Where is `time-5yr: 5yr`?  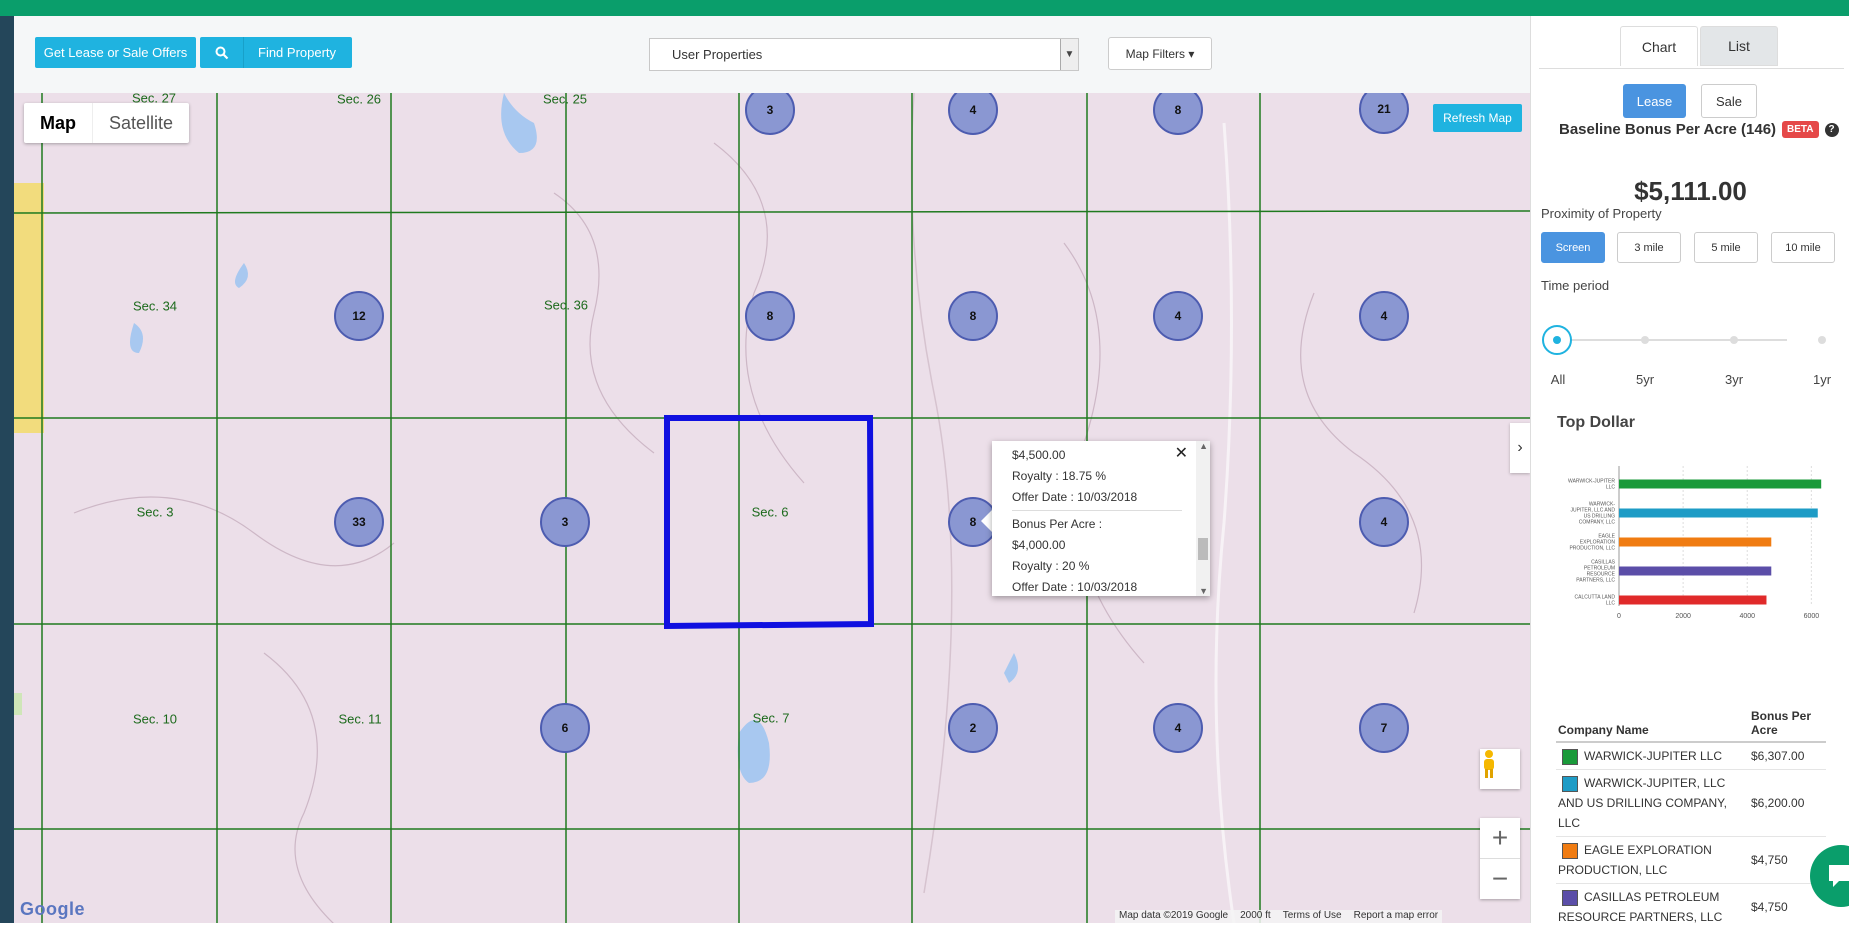
time-5yr: 5yr is located at coordinates (1645, 379).